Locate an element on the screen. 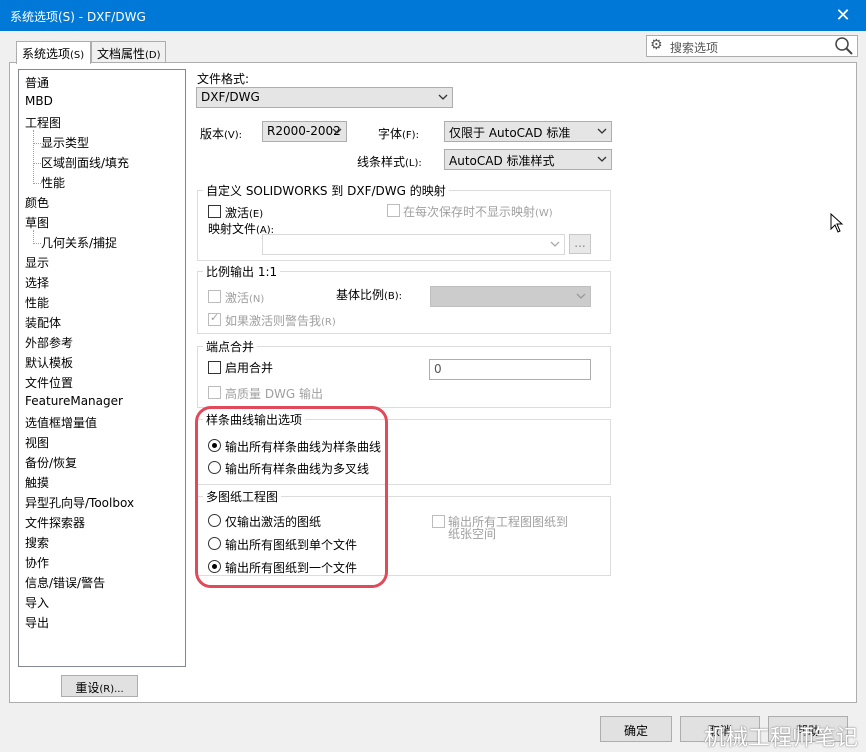  tree-item: 工程图 is located at coordinates (43, 122).